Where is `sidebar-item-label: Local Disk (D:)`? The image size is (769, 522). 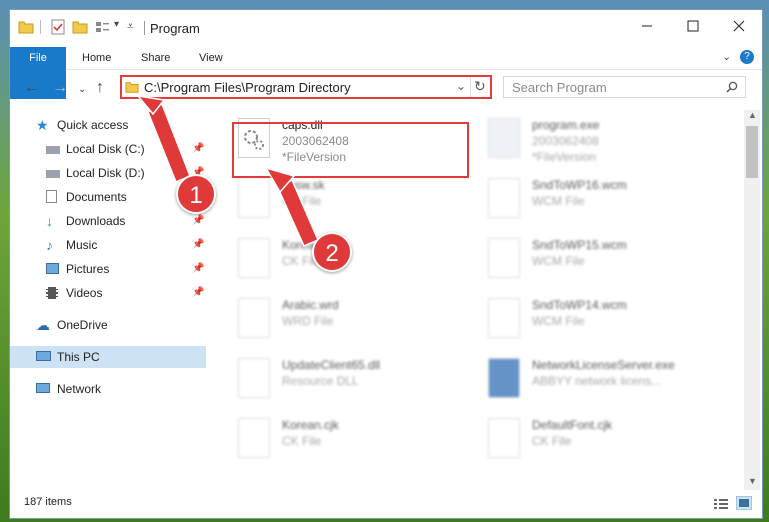 sidebar-item-label: Local Disk (D:) is located at coordinates (105, 173).